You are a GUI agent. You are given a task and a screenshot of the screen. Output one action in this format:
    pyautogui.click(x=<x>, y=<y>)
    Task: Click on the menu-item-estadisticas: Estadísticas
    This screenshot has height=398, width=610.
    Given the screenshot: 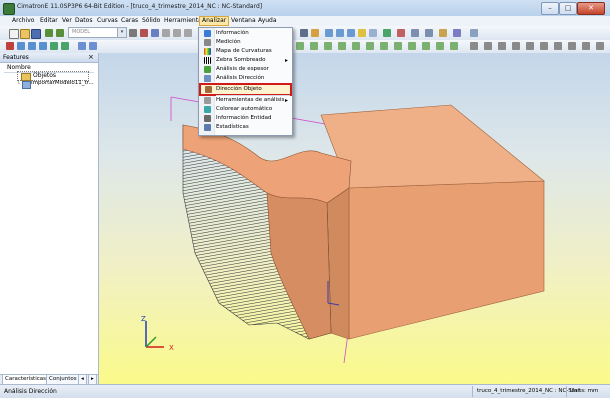 What is the action you would take?
    pyautogui.click(x=245, y=127)
    